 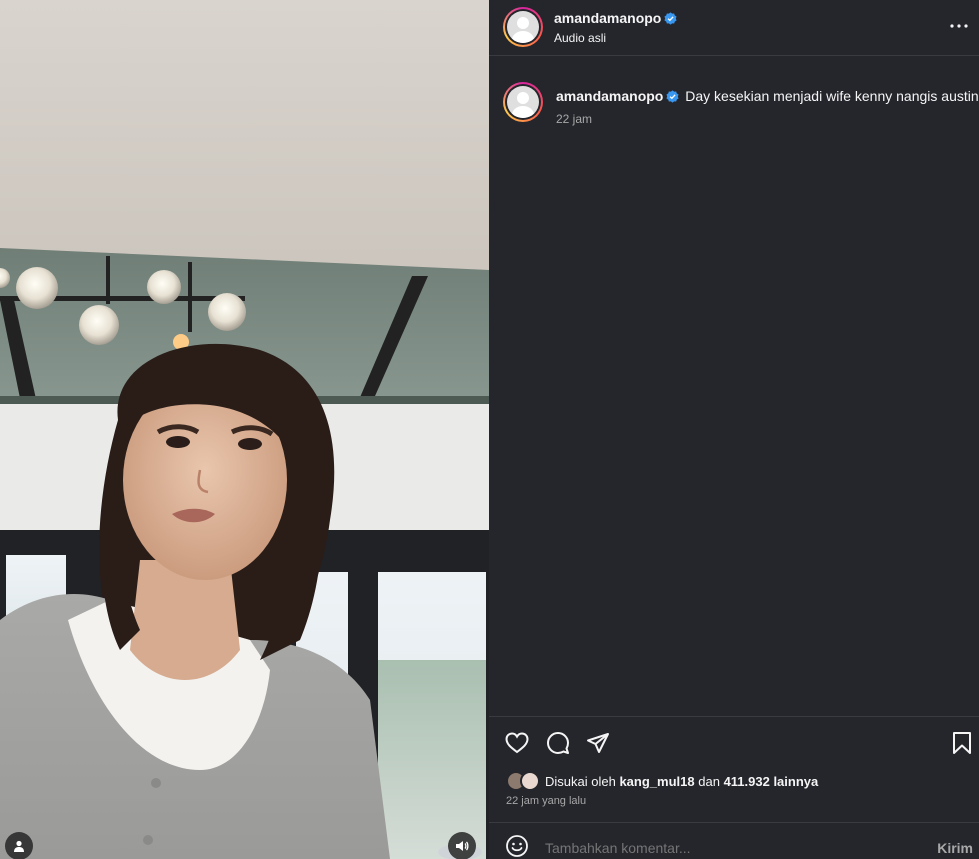 What do you see at coordinates (709, 781) in the screenshot?
I see `liked-by-connector: dan` at bounding box center [709, 781].